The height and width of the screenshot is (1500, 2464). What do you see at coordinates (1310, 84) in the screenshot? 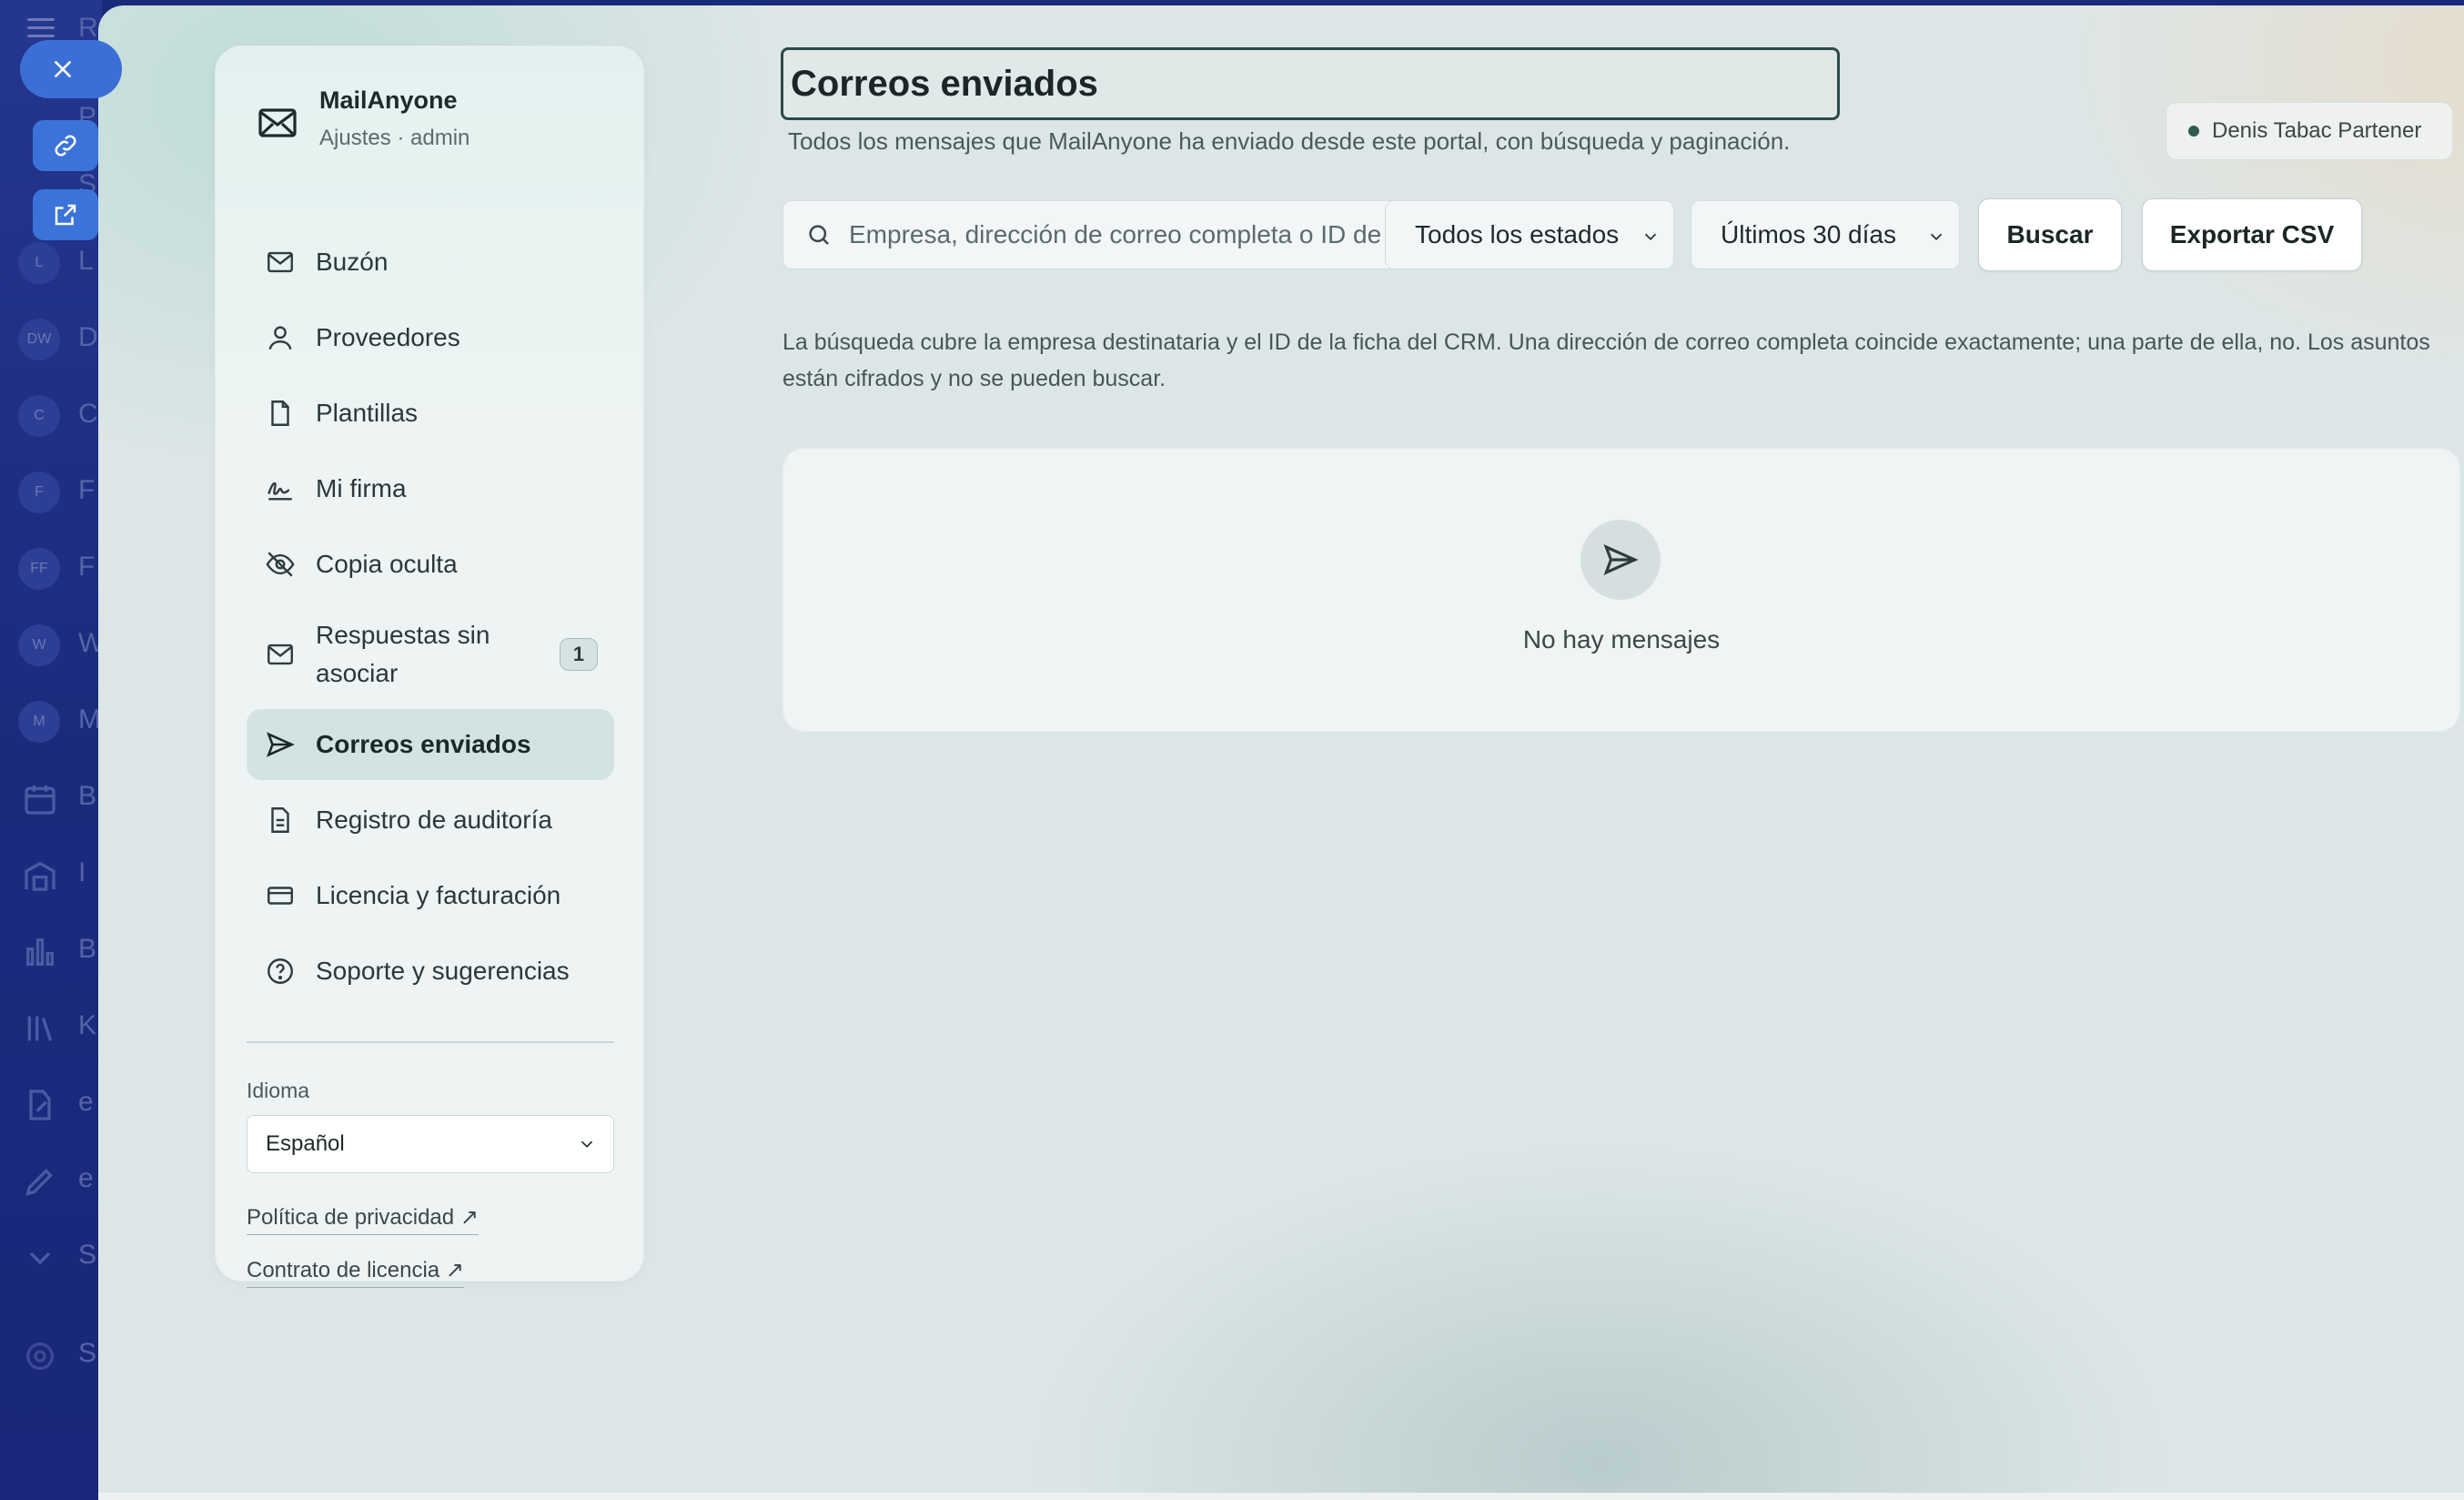
I see `page-title: Correos enviados` at bounding box center [1310, 84].